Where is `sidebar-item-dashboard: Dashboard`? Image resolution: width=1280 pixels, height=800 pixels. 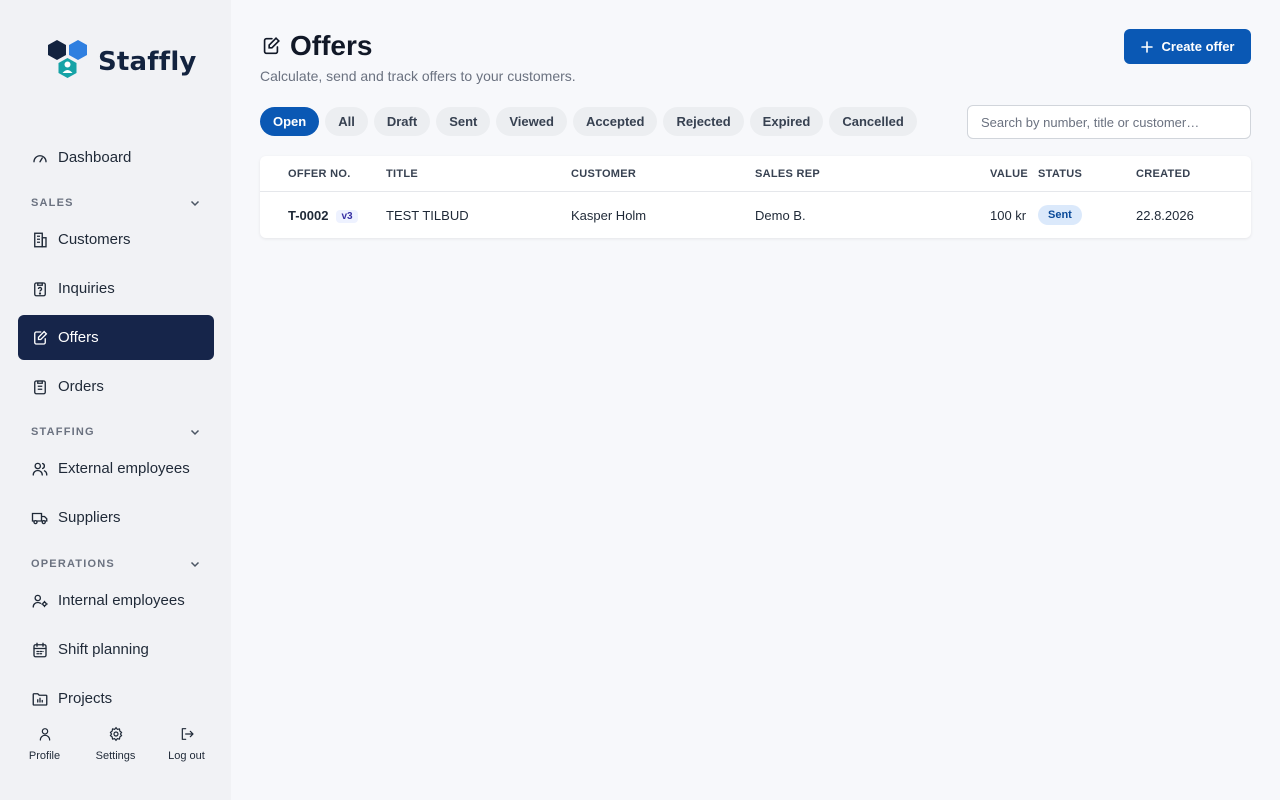
sidebar-item-dashboard: Dashboard is located at coordinates (116, 157).